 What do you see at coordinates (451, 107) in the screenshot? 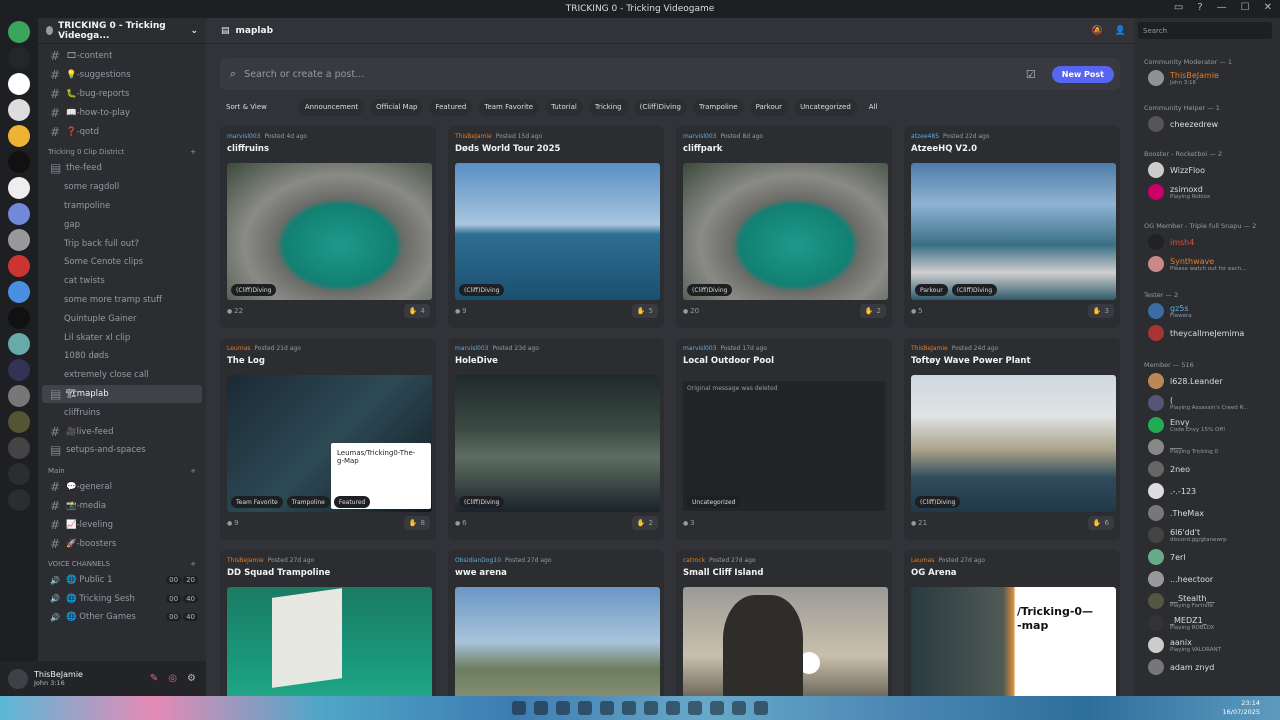
I see `tag-filter: Featured` at bounding box center [451, 107].